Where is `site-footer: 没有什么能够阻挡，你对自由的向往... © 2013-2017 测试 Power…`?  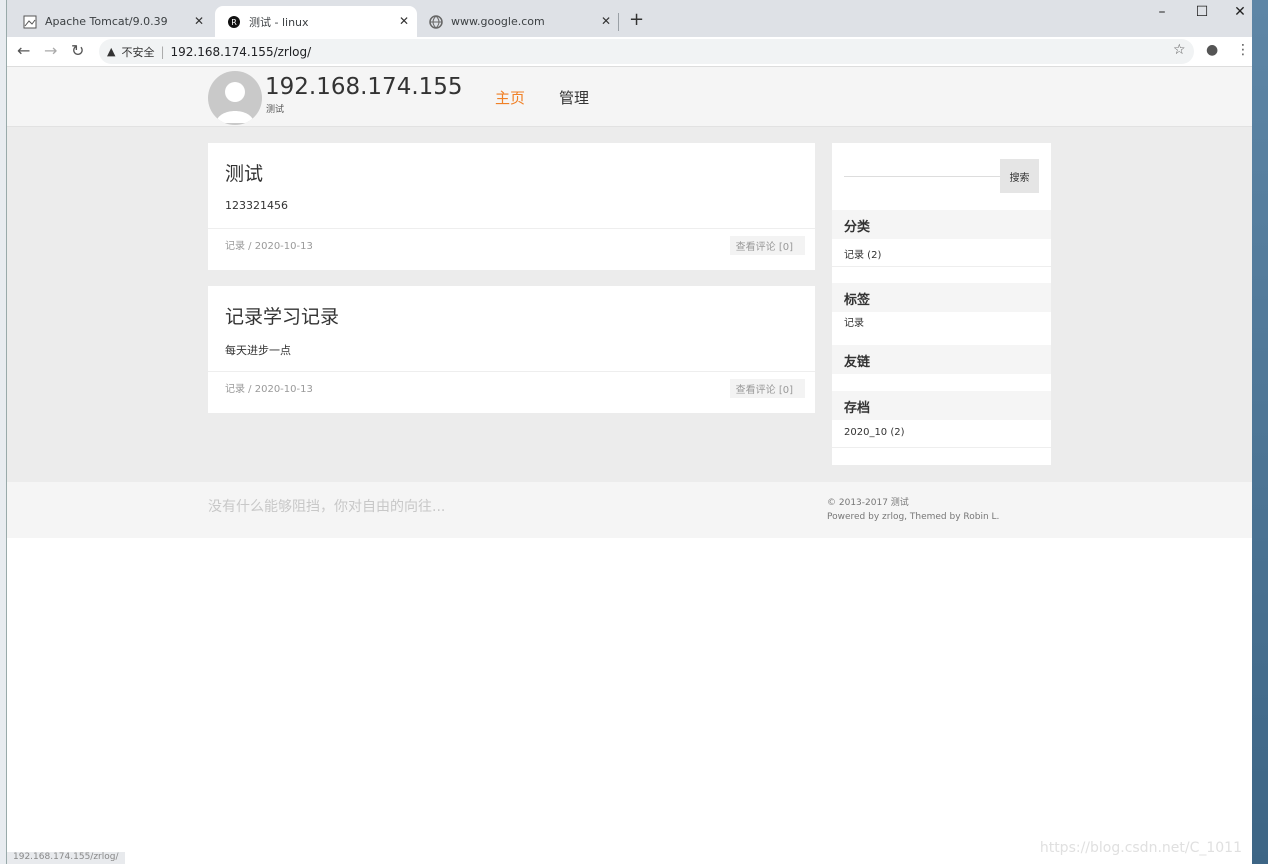
site-footer: 没有什么能够阻挡，你对自由的向往... © 2013-2017 测试 Power… is located at coordinates (629, 510).